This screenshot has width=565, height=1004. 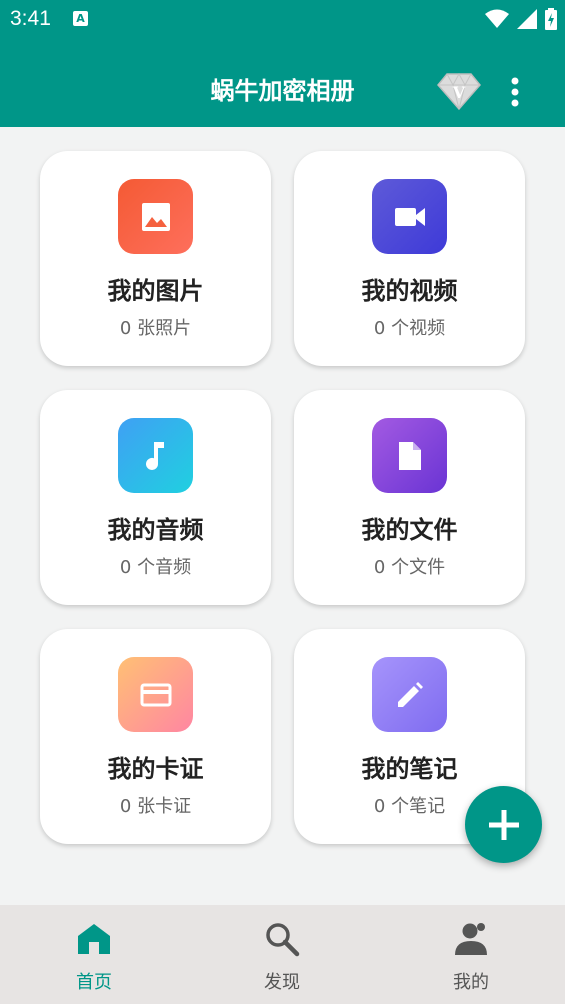 What do you see at coordinates (155, 530) in the screenshot?
I see `card-title: 我的音频` at bounding box center [155, 530].